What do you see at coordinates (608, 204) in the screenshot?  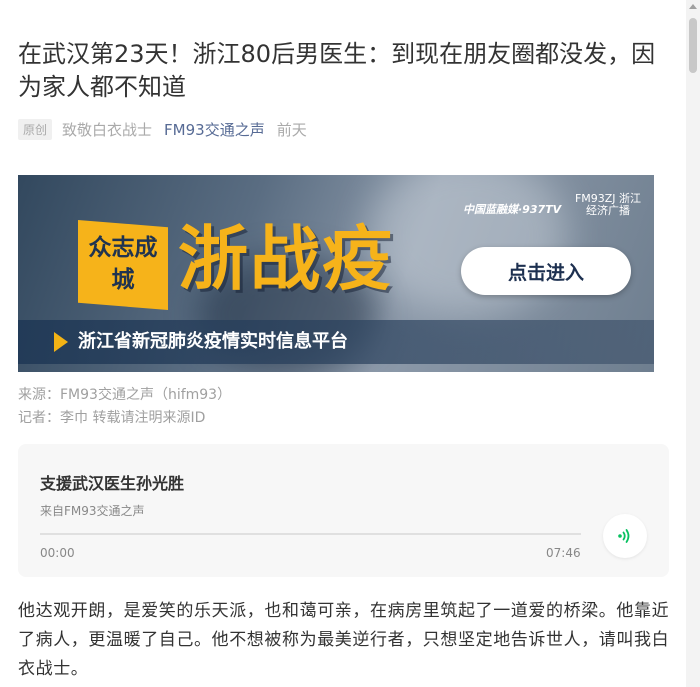 I see `banner-logo-fm93: FM93ZJ 浙江经济广播` at bounding box center [608, 204].